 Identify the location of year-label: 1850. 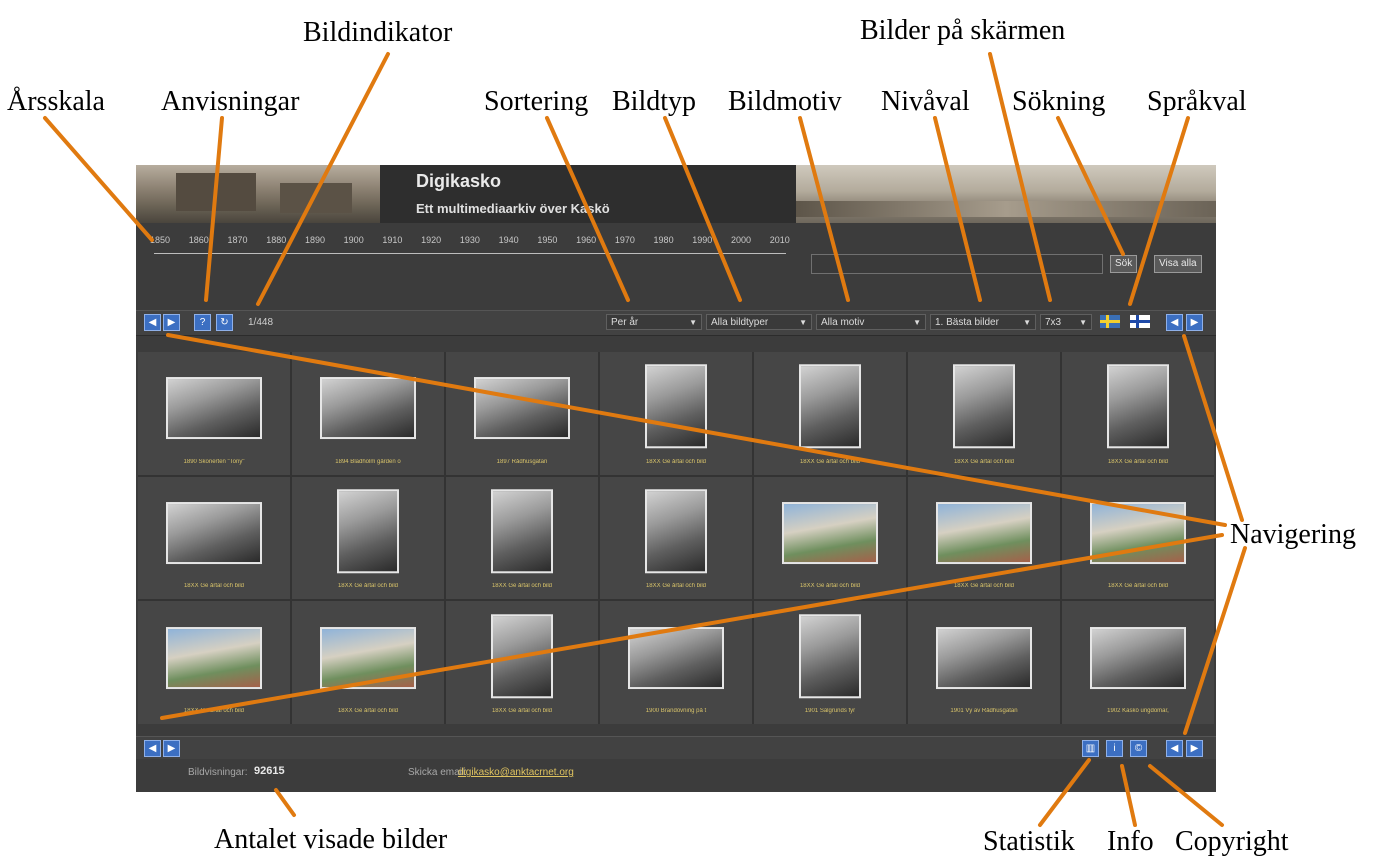
(160, 240).